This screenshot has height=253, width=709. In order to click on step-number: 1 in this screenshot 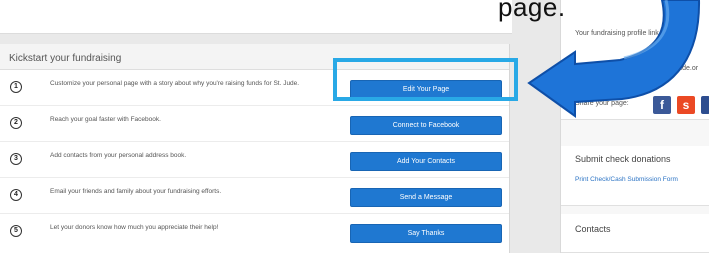, I will do `click(16, 87)`.